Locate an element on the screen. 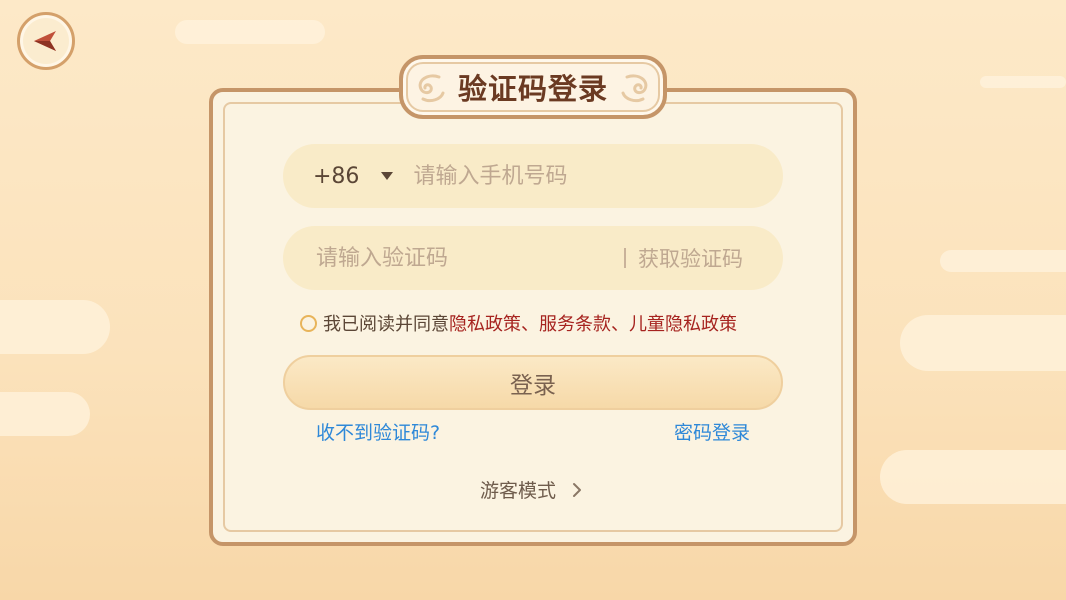 The image size is (1066, 600). chevron-right-icon is located at coordinates (577, 489).